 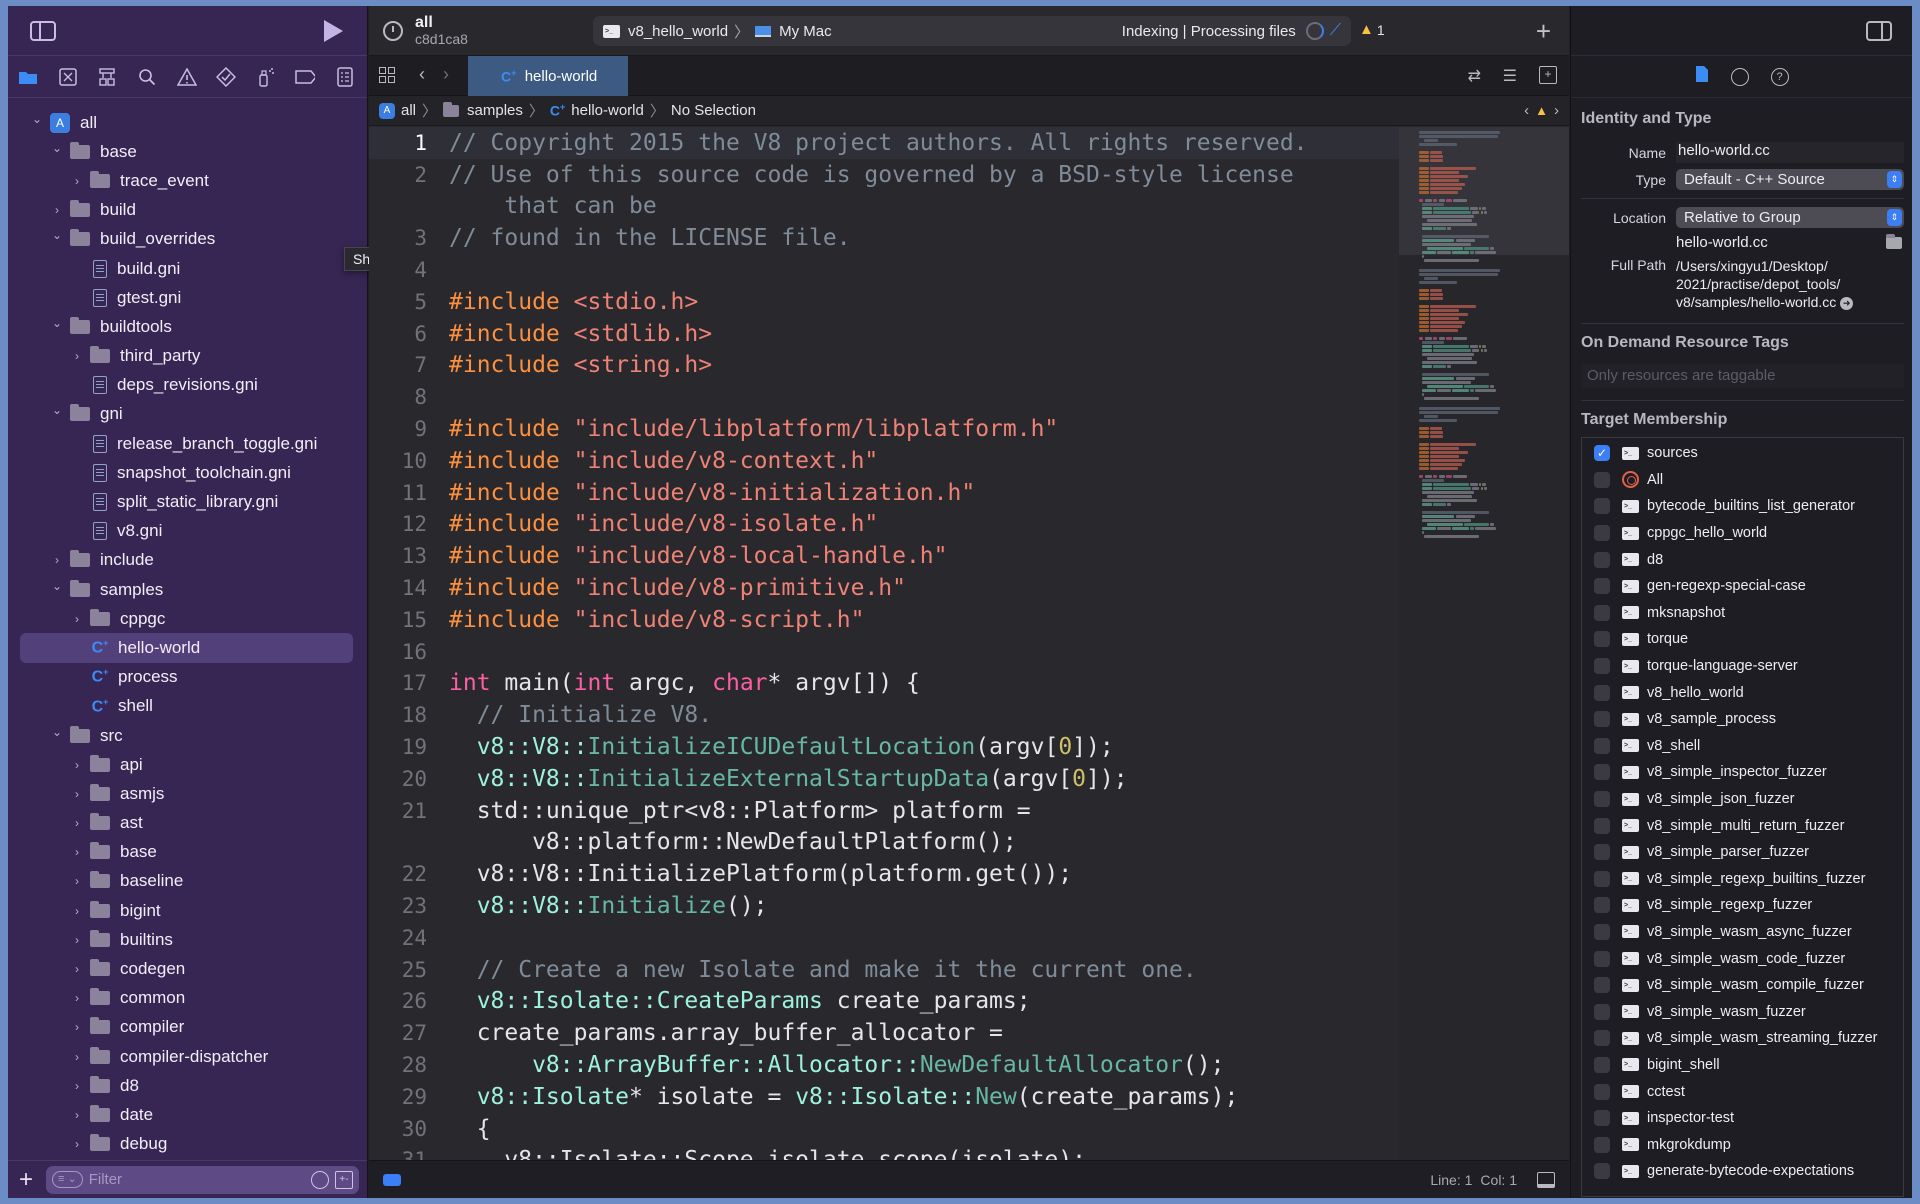 What do you see at coordinates (1742, 905) in the screenshot?
I see `target-row: >_ v8_simple_regexp_fuzzer` at bounding box center [1742, 905].